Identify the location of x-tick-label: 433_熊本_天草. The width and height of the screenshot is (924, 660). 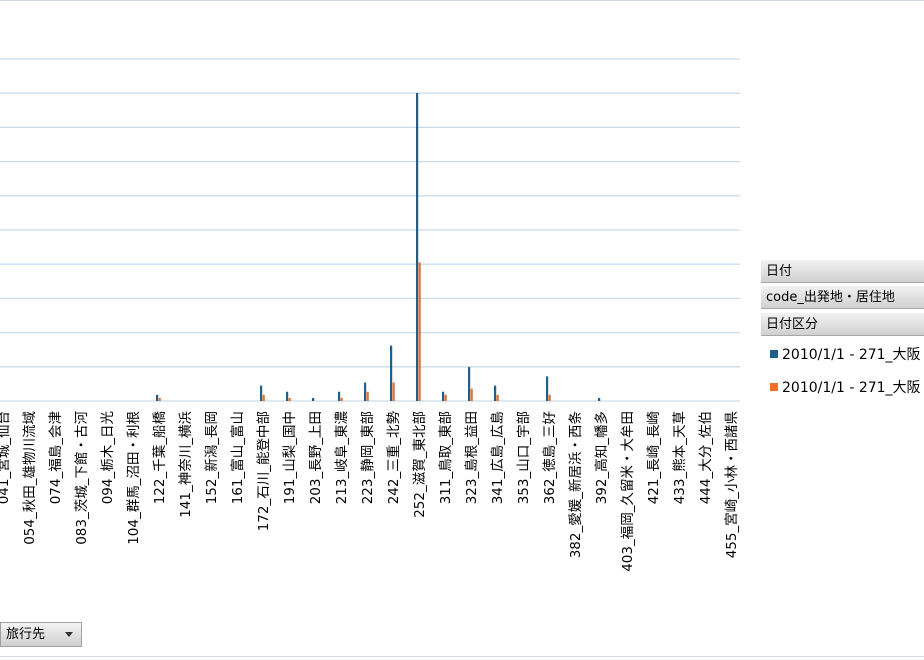
(680, 457).